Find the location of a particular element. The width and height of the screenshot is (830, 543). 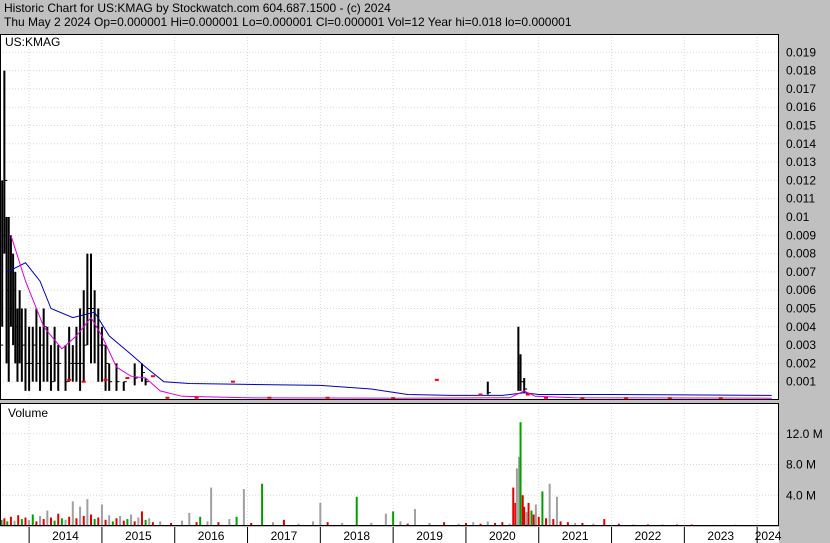

price-tick-label: 0.005 is located at coordinates (801, 309).